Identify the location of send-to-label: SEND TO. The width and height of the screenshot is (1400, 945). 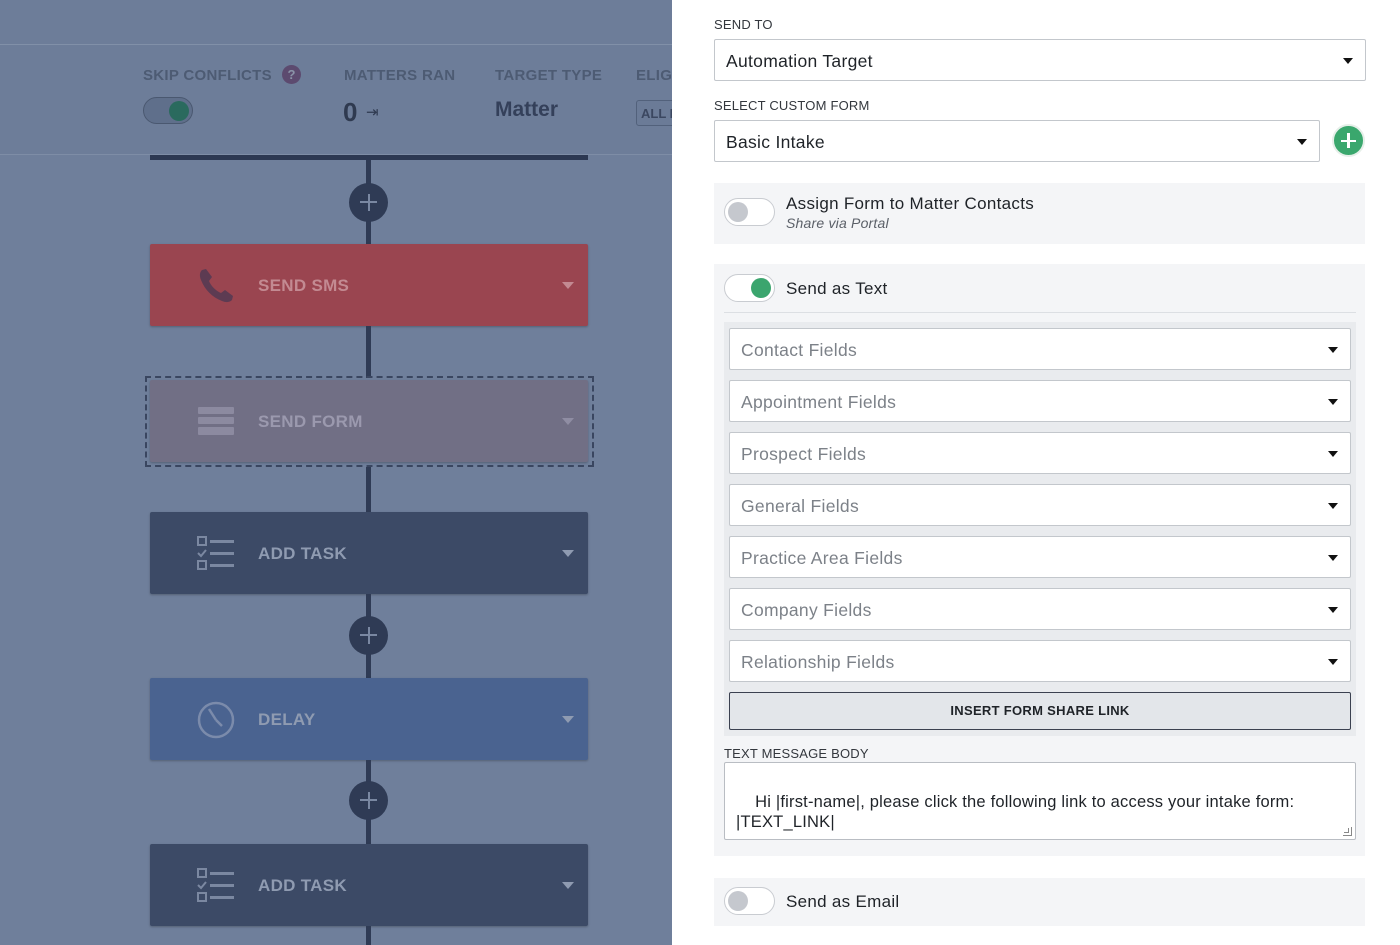
(743, 24).